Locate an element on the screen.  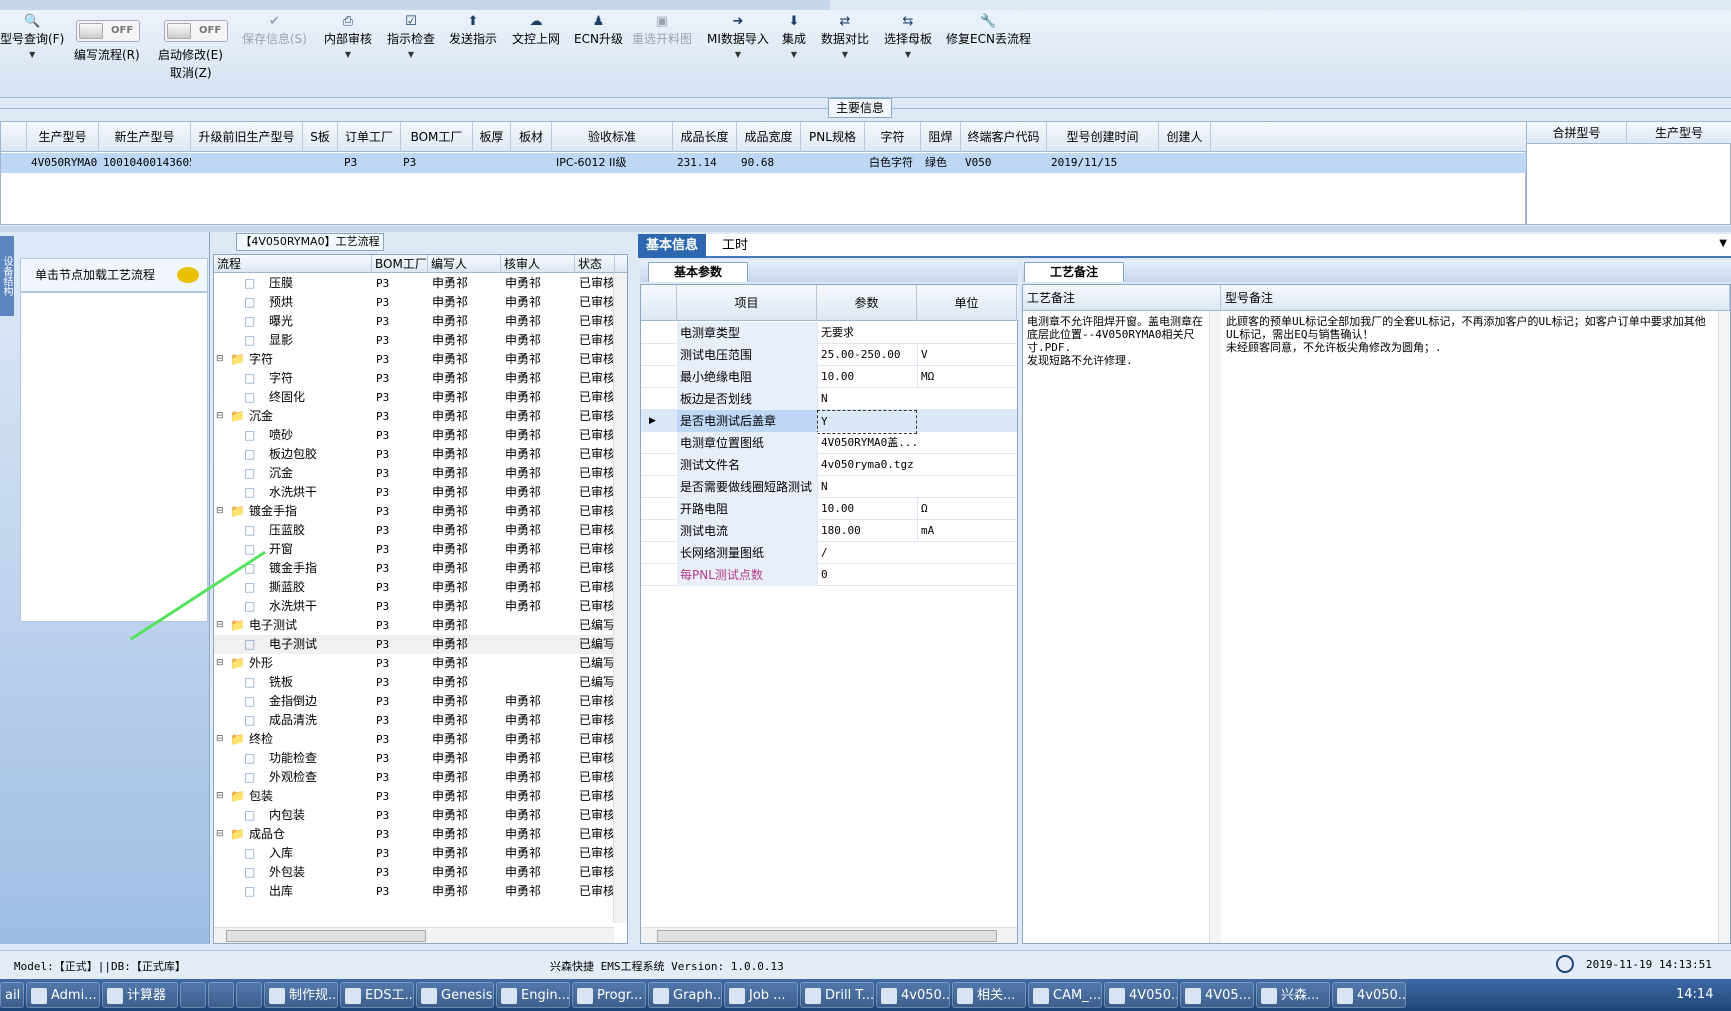
tree-row: ⊟ 📁 成品仓 P3 申勇祁 申勇祁 已审核 is located at coordinates (414, 834).